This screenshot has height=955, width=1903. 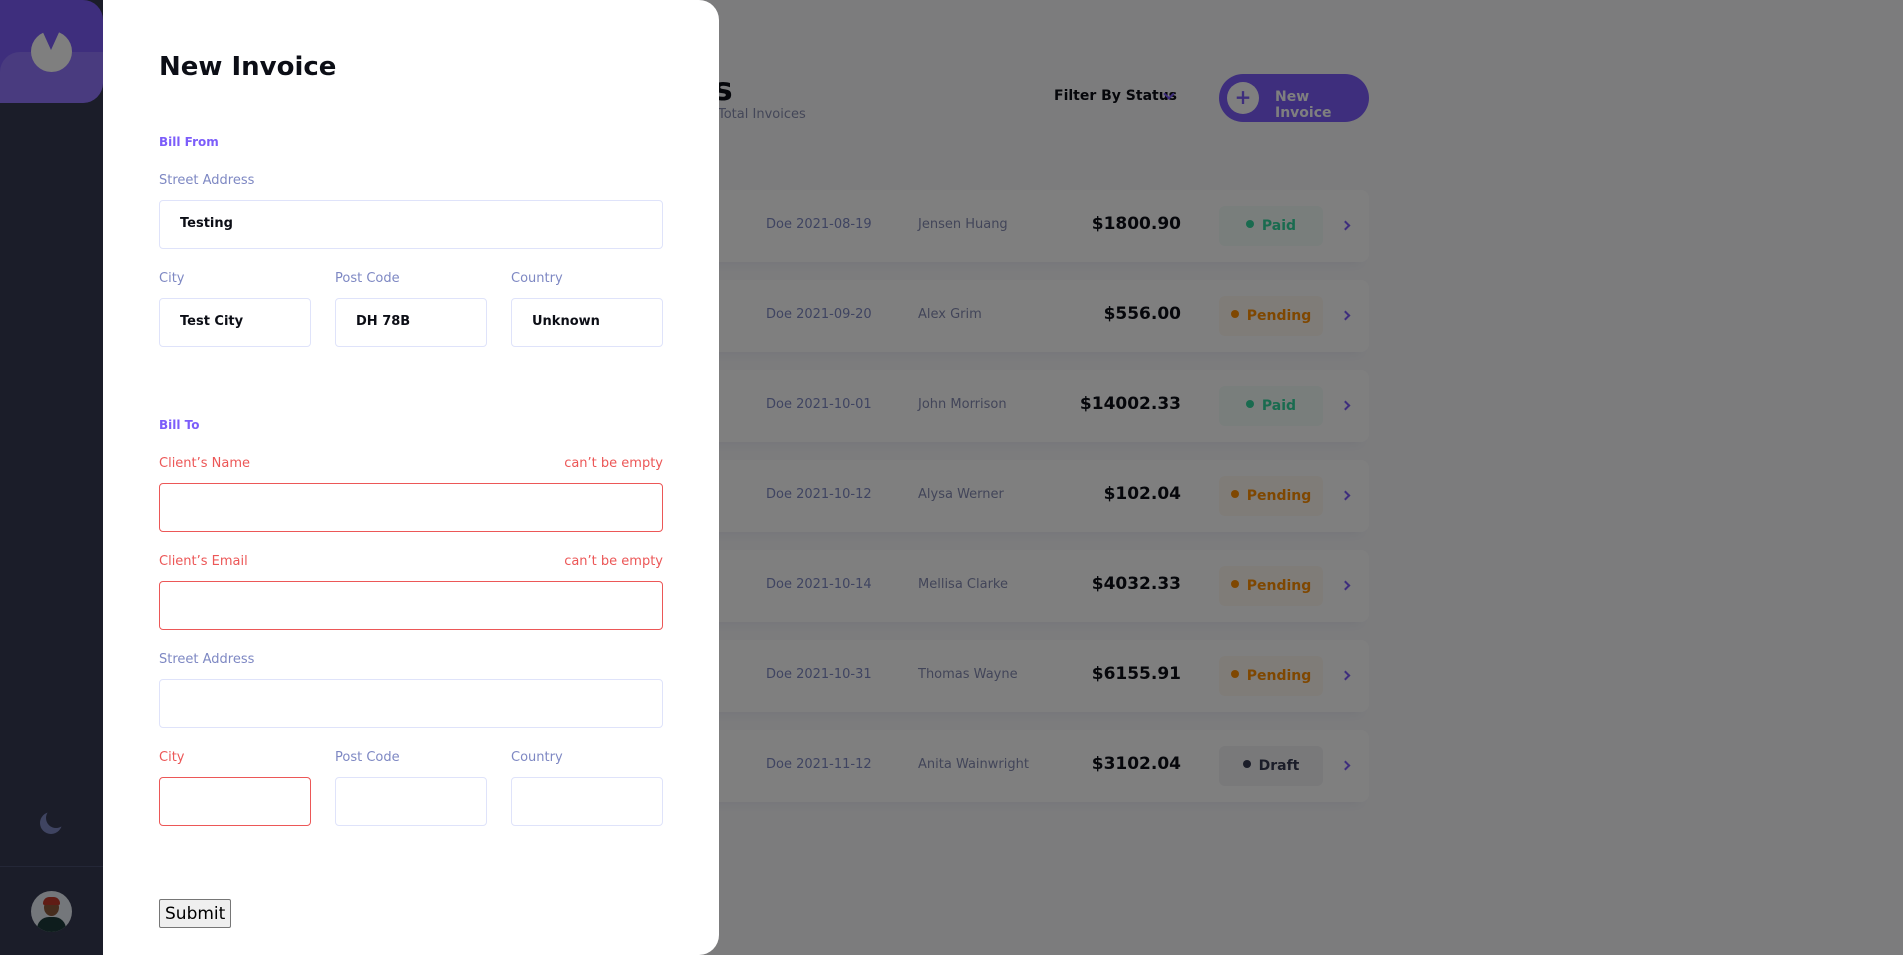 What do you see at coordinates (411, 801) in the screenshot?
I see `to-postcode-input` at bounding box center [411, 801].